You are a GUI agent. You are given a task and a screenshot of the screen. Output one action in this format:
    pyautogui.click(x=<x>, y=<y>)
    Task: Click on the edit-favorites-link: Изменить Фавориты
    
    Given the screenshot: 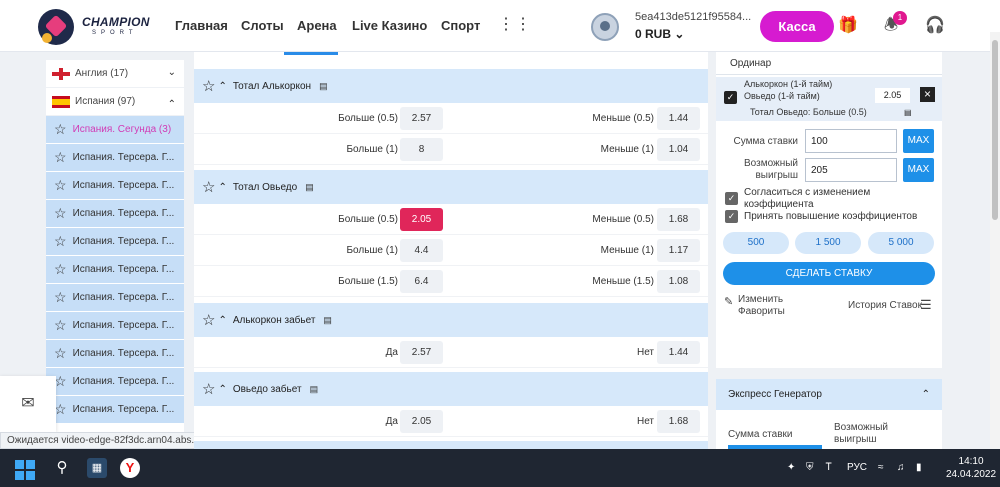 What is the action you would take?
    pyautogui.click(x=773, y=306)
    